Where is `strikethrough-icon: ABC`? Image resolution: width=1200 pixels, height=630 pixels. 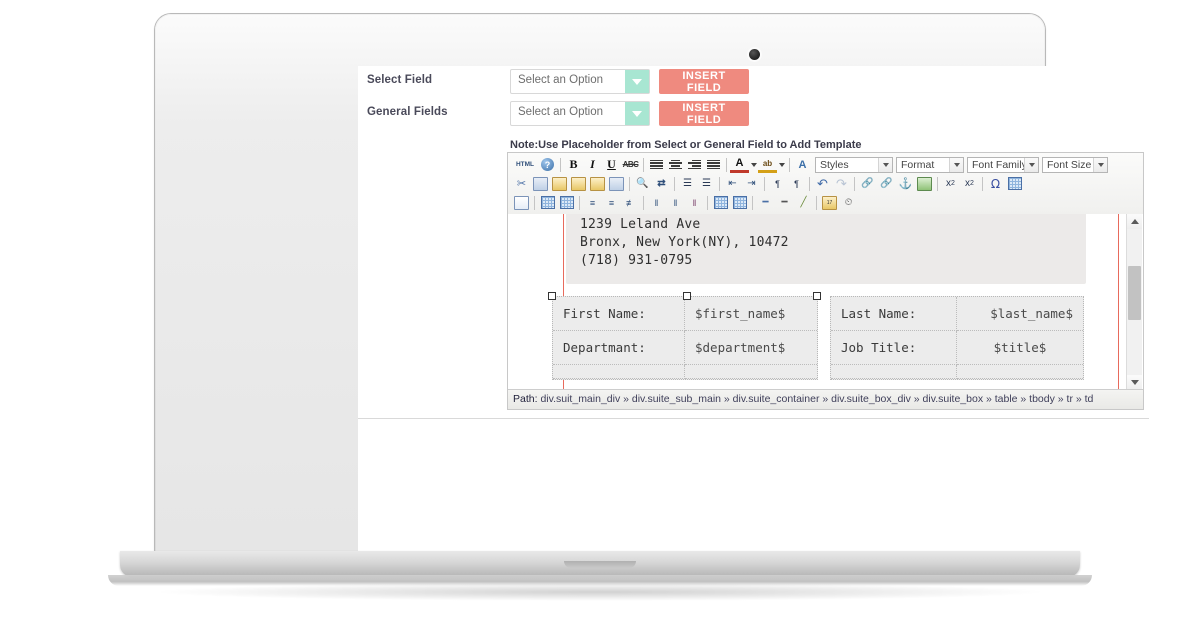 strikethrough-icon: ABC is located at coordinates (630, 165).